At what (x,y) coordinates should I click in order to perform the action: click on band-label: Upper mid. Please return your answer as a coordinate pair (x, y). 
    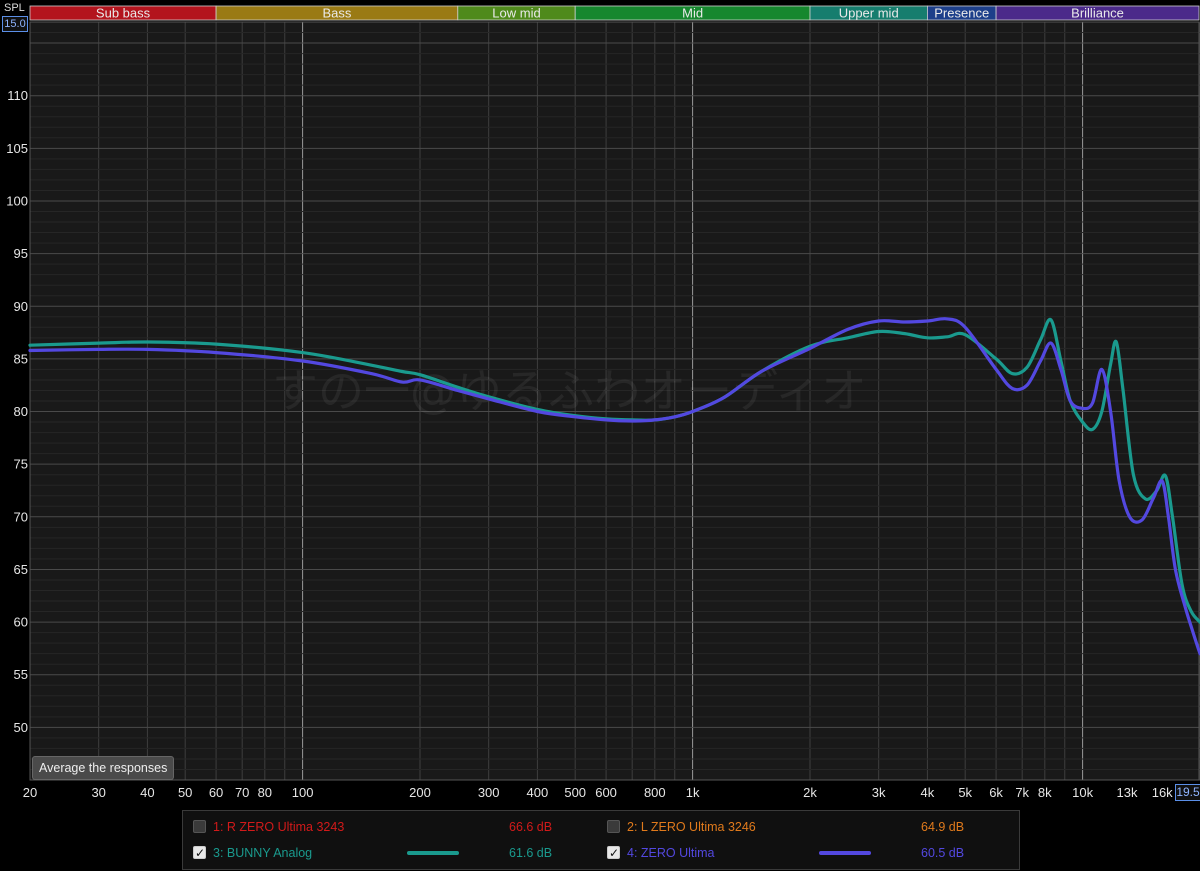
    Looking at the image, I should click on (869, 13).